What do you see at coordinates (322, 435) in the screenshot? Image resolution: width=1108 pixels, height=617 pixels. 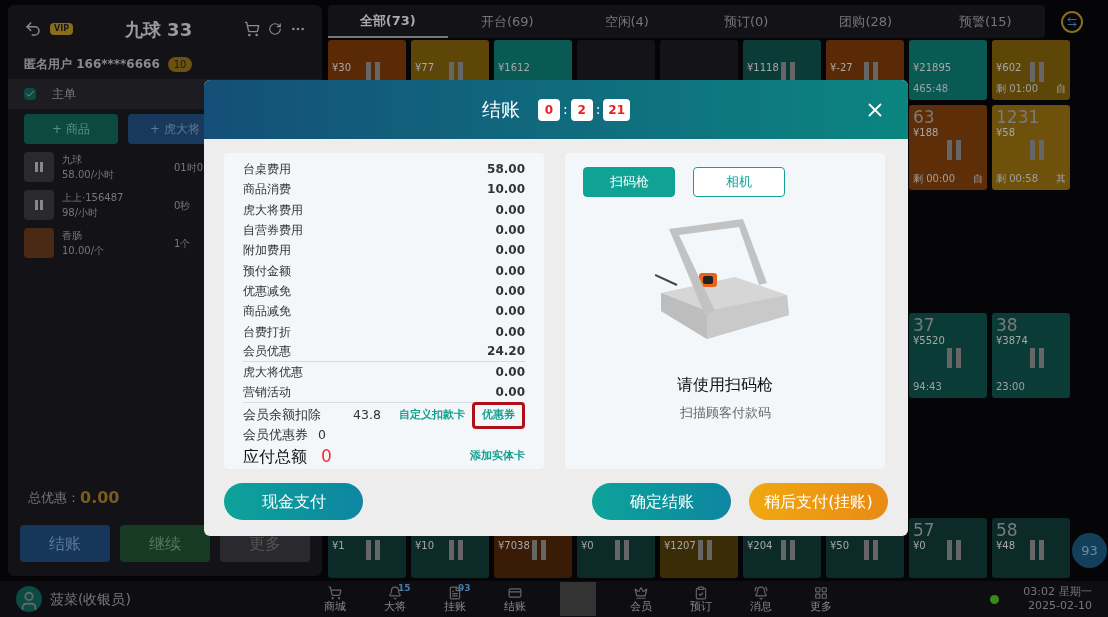 I see `member-coupon-value: 0` at bounding box center [322, 435].